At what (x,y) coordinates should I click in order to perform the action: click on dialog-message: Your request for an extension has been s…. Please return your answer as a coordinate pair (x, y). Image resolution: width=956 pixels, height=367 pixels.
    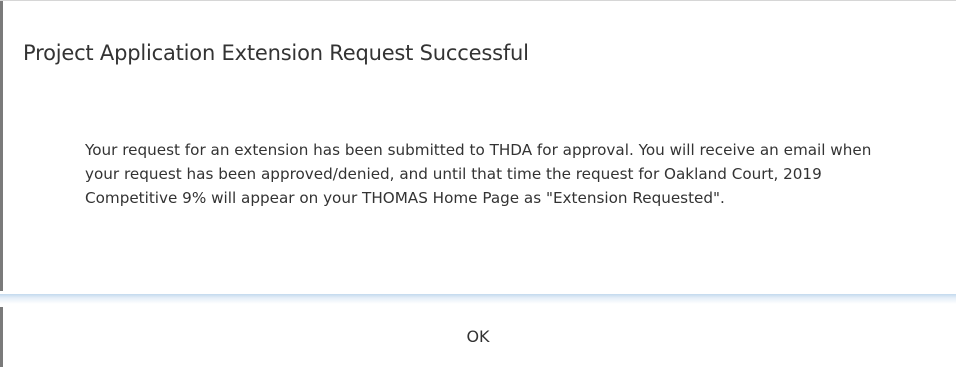
    Looking at the image, I should click on (478, 174).